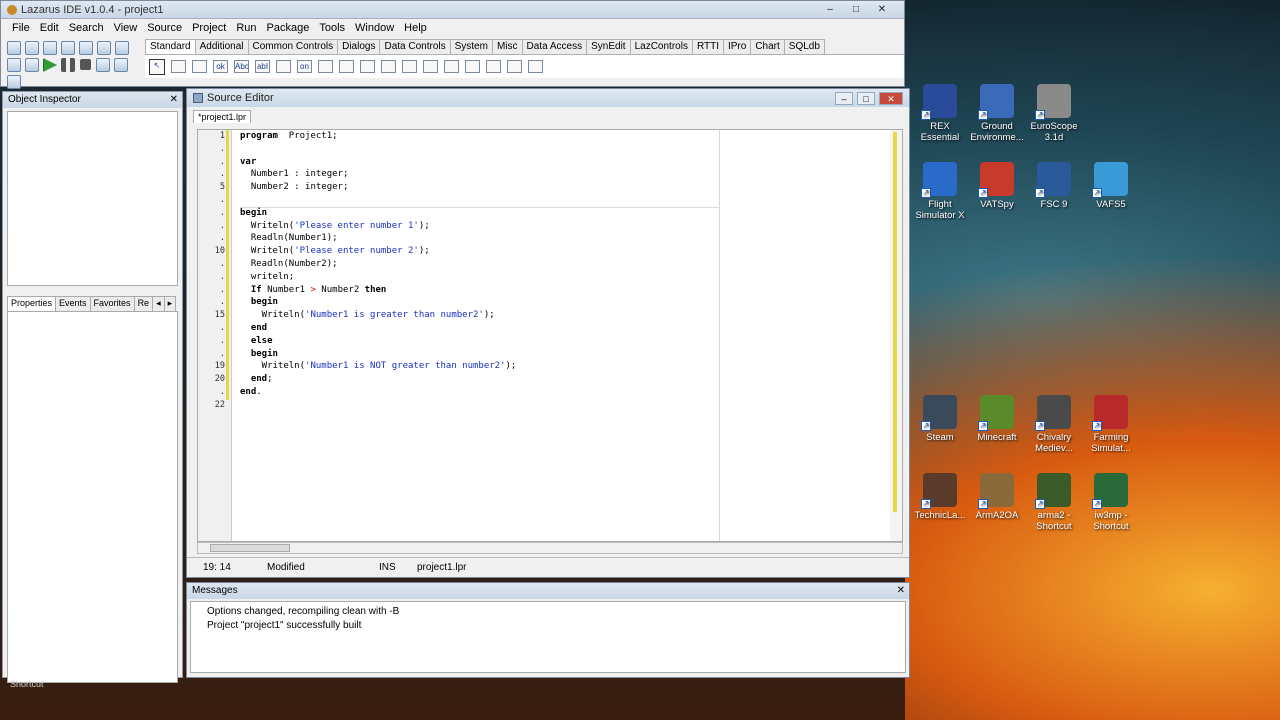 The image size is (1280, 720). Describe the element at coordinates (415, 28) in the screenshot. I see `menu-help: Help` at that location.